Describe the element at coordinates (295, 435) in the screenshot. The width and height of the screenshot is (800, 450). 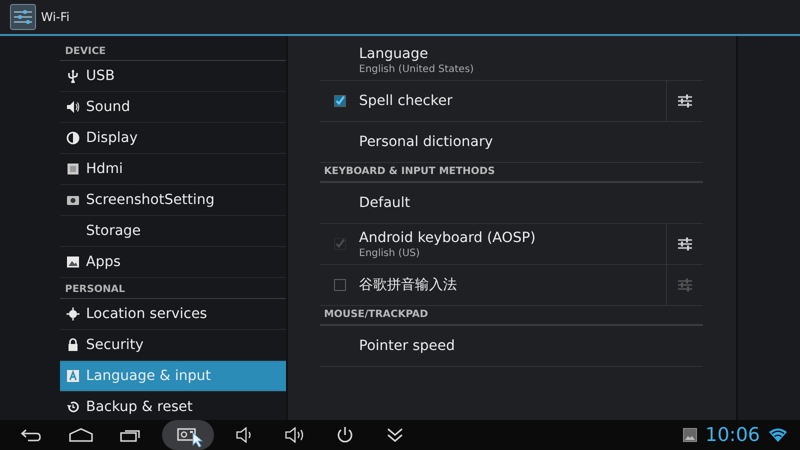
I see `loud-speaker-icon` at that location.